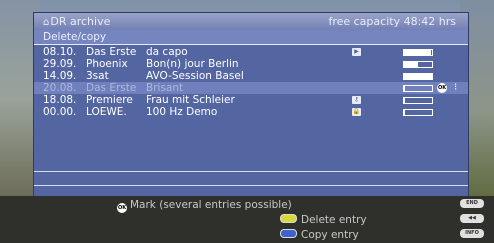 Image resolution: width=494 pixels, height=243 pixels. What do you see at coordinates (456, 87) in the screenshot?
I see `scroll-dots-icon: ⁝` at bounding box center [456, 87].